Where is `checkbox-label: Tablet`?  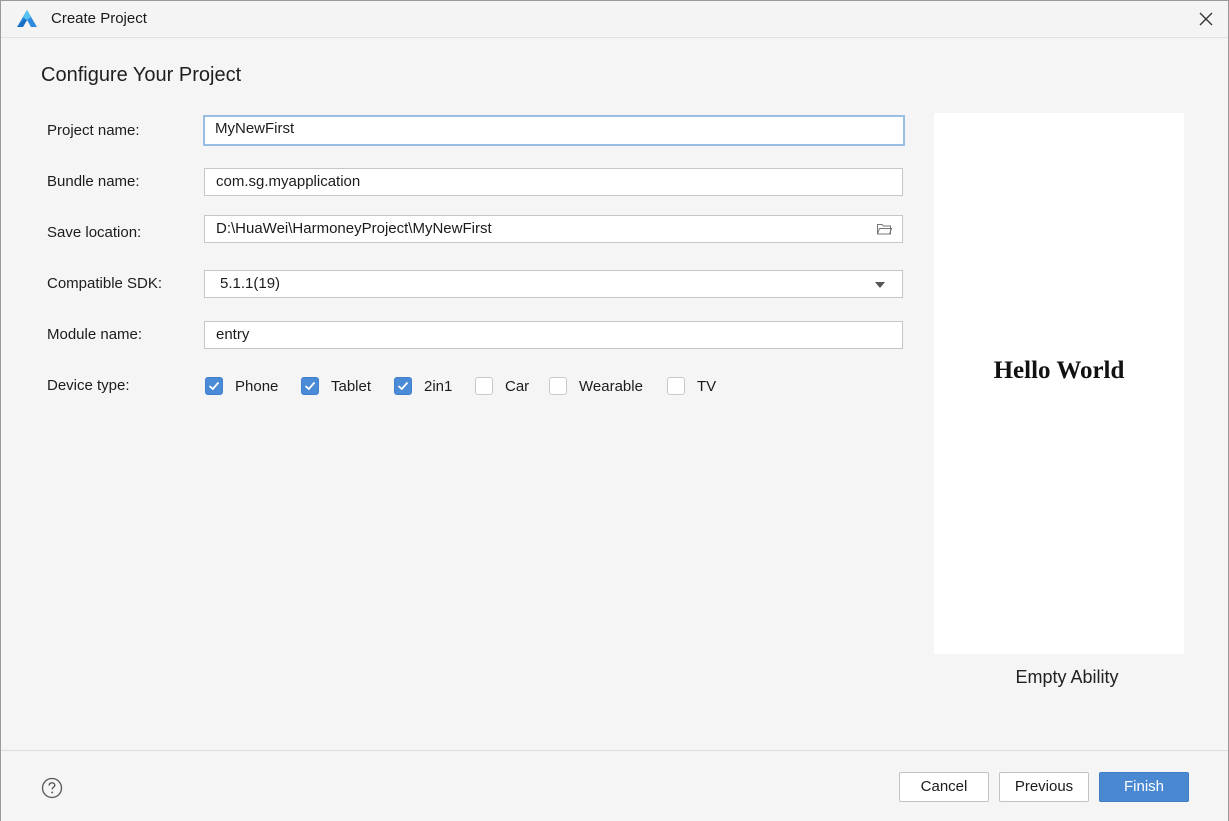 checkbox-label: Tablet is located at coordinates (351, 386).